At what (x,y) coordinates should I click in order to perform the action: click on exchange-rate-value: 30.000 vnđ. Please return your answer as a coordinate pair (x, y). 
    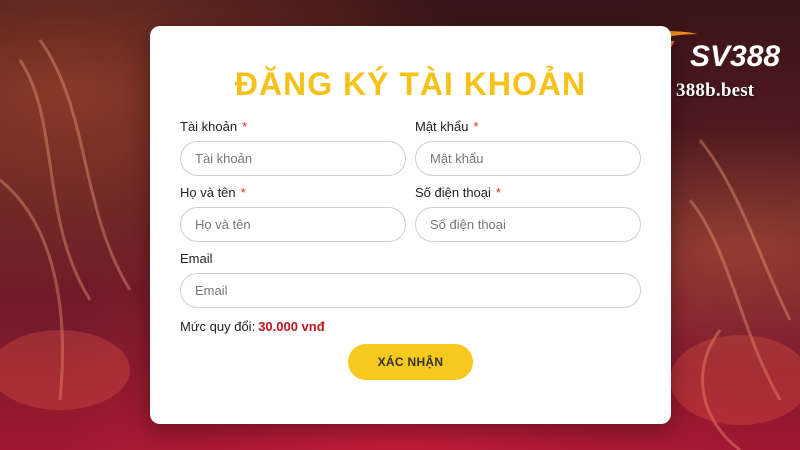
    Looking at the image, I should click on (291, 326).